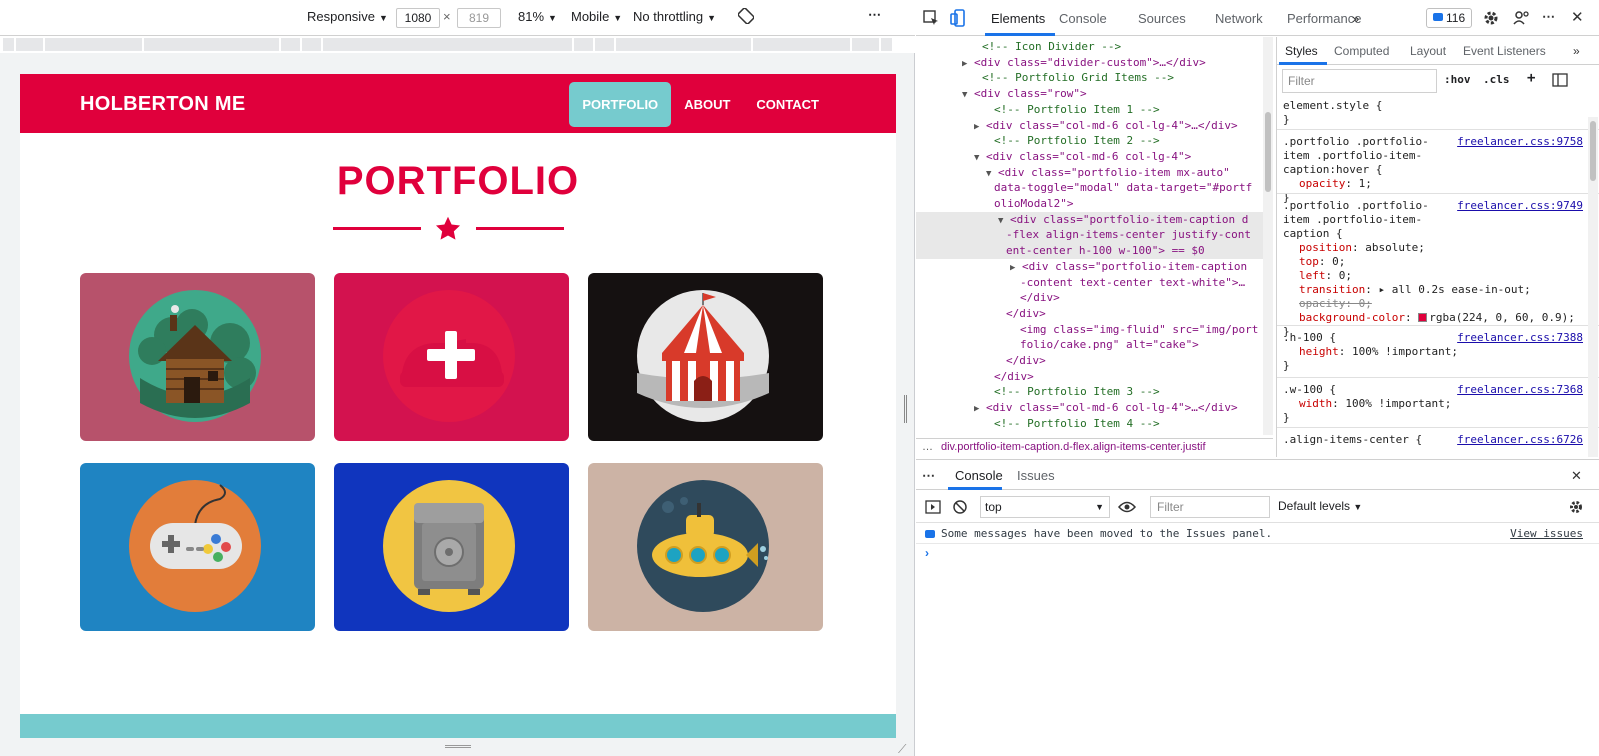 The image size is (1599, 756). I want to click on color-swatch-icon, so click(1423, 317).